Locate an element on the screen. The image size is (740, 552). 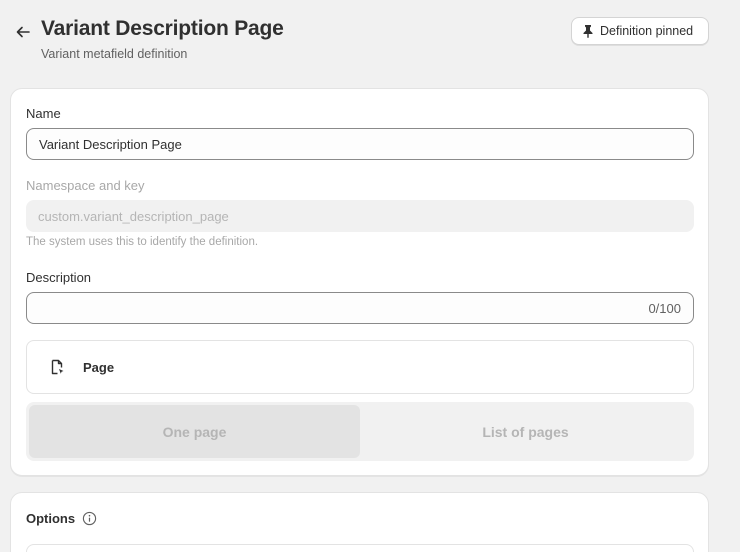
type-box: Page is located at coordinates (360, 367).